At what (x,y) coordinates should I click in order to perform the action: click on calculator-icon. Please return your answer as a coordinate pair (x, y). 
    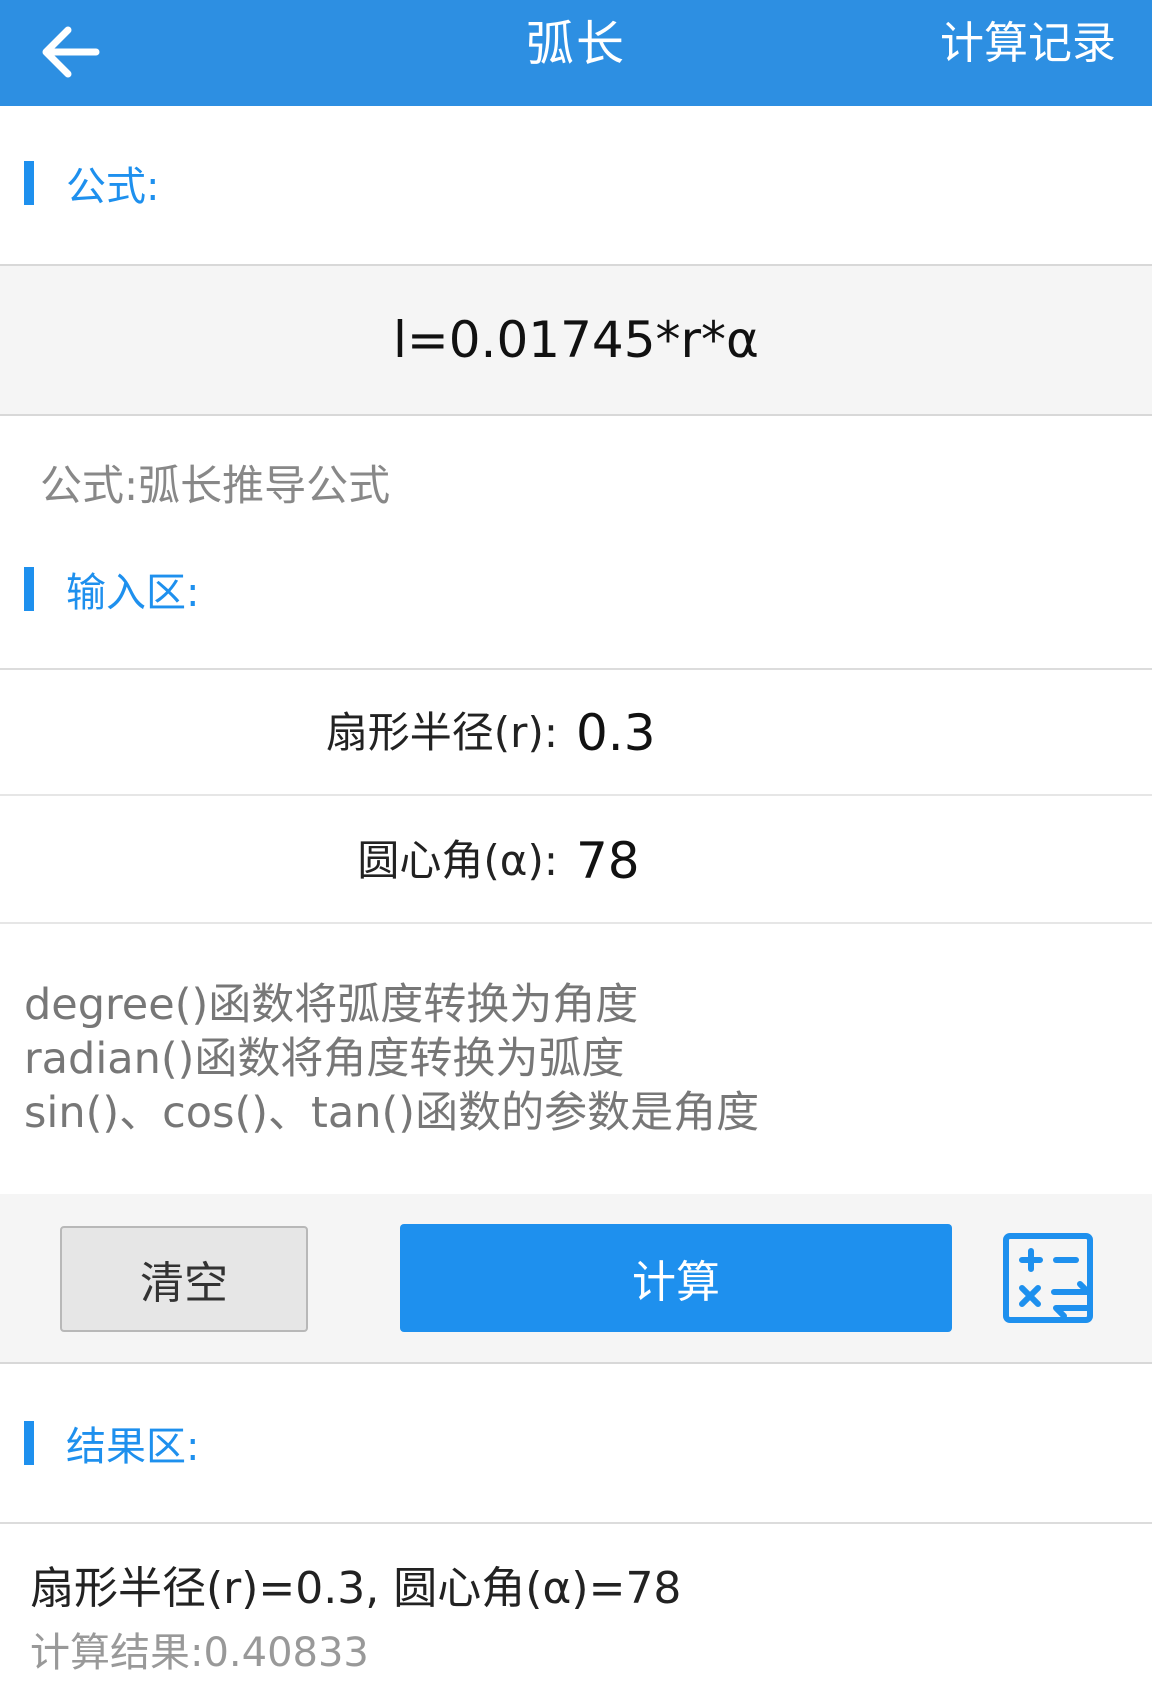
    Looking at the image, I should click on (1048, 1278).